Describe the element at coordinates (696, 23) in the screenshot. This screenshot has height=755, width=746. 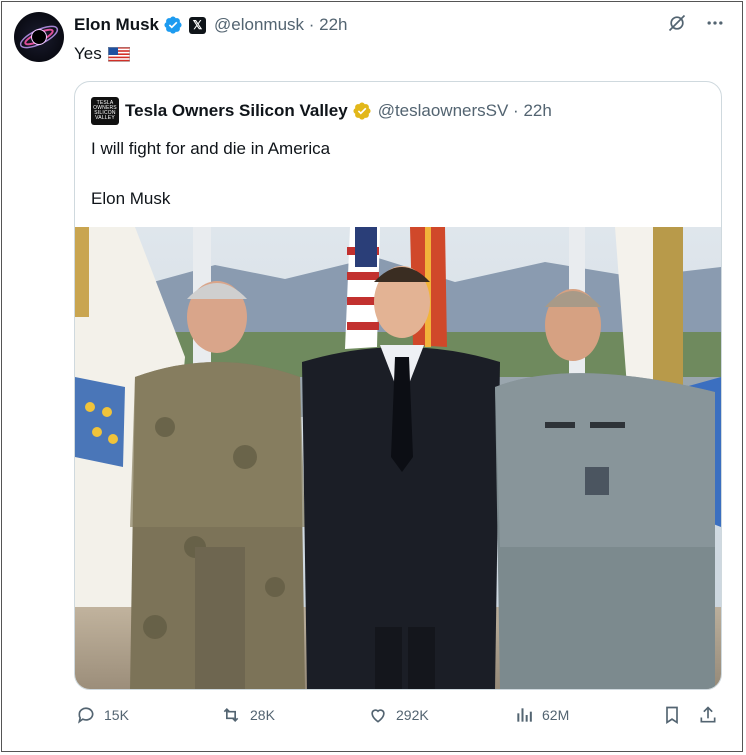
I see `top-actions` at that location.